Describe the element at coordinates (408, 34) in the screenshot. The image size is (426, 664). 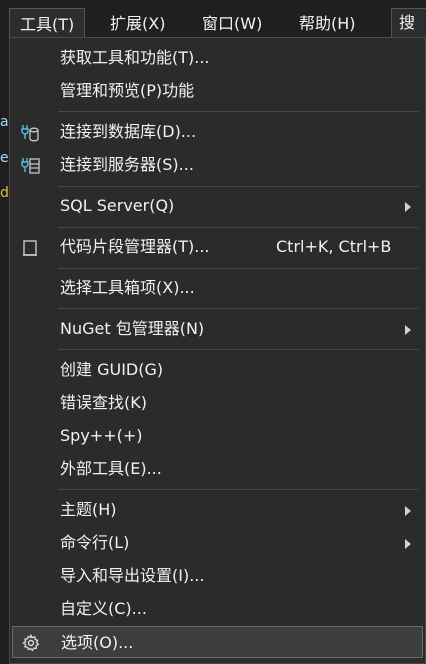
I see `search-box: 搜索` at that location.